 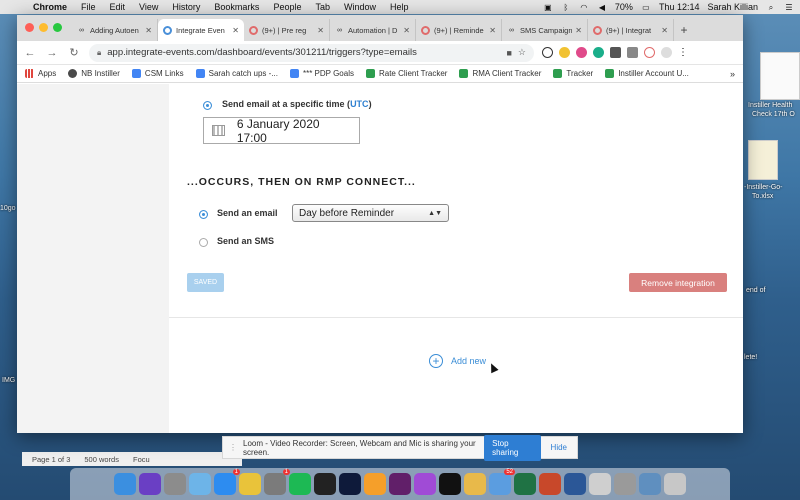 I want to click on photoshop-dock-icon, so click(x=350, y=484).